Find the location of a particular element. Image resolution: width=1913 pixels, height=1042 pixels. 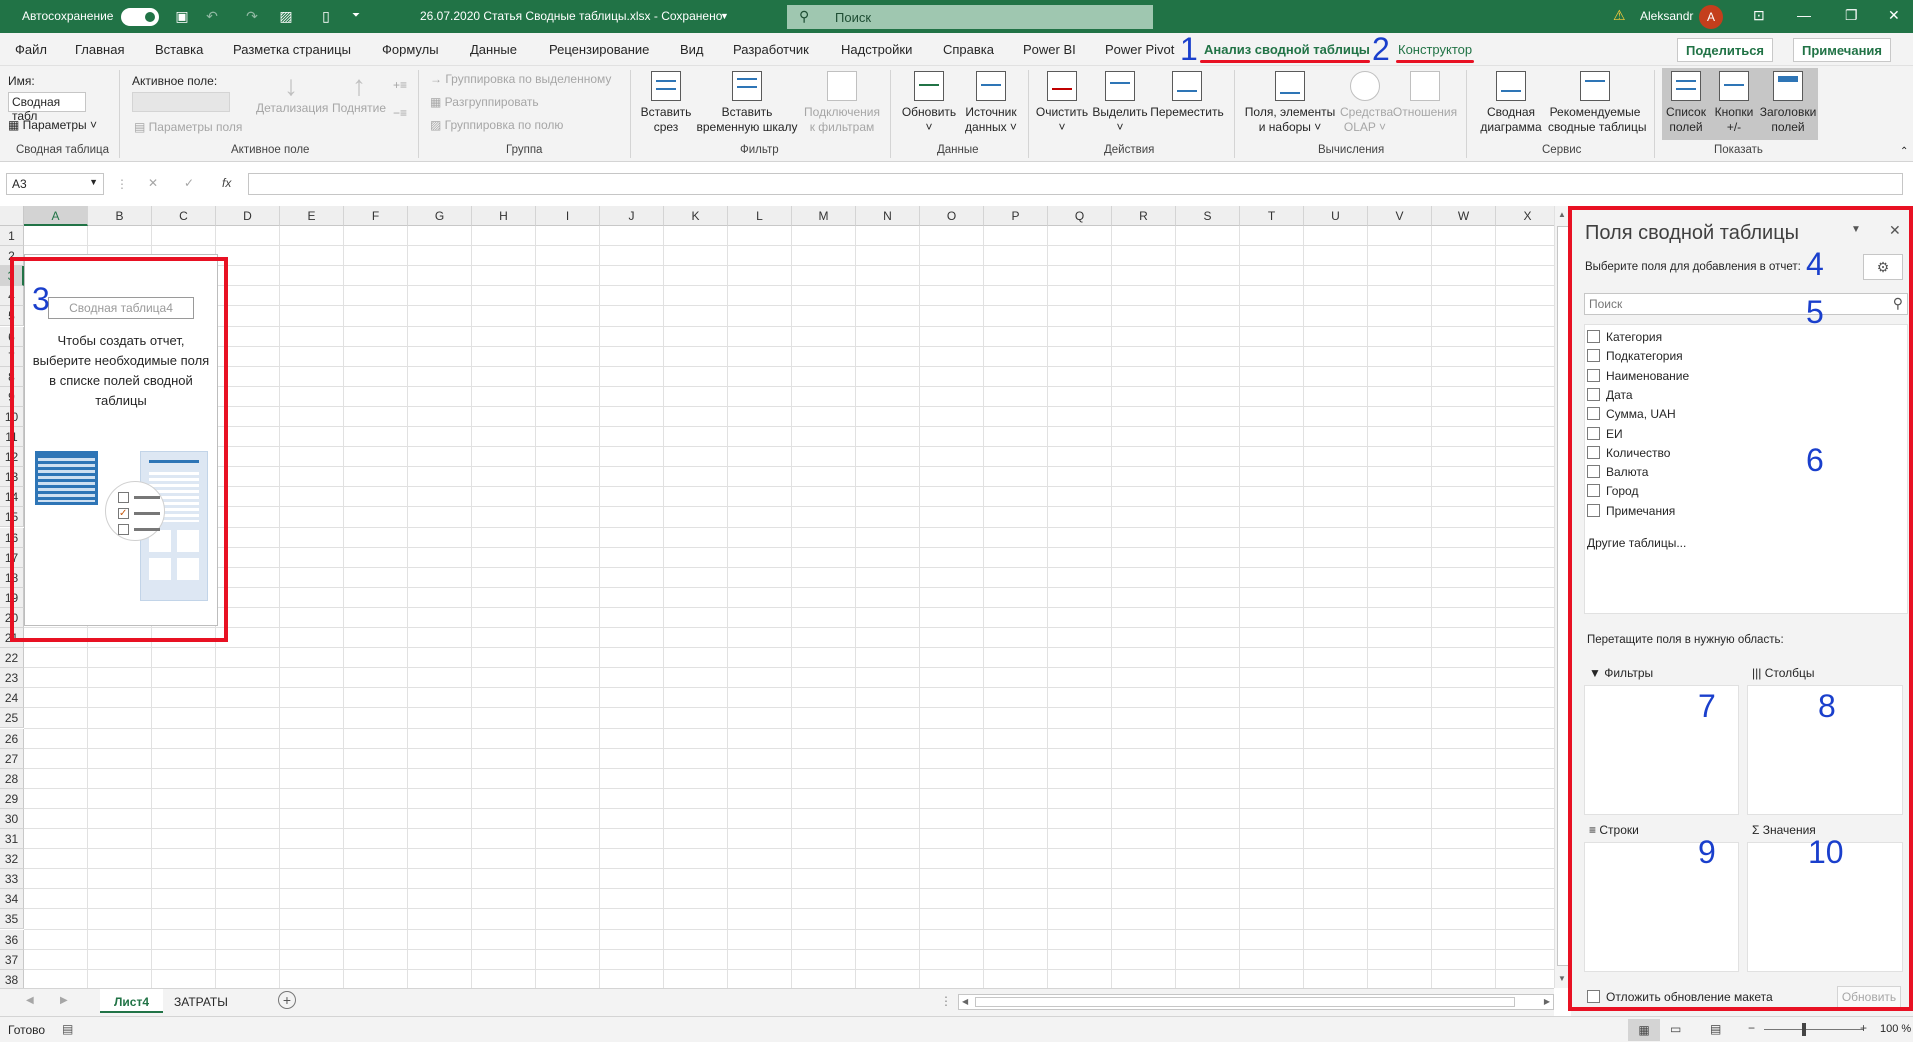

comments-button: Примечания is located at coordinates (1842, 50).